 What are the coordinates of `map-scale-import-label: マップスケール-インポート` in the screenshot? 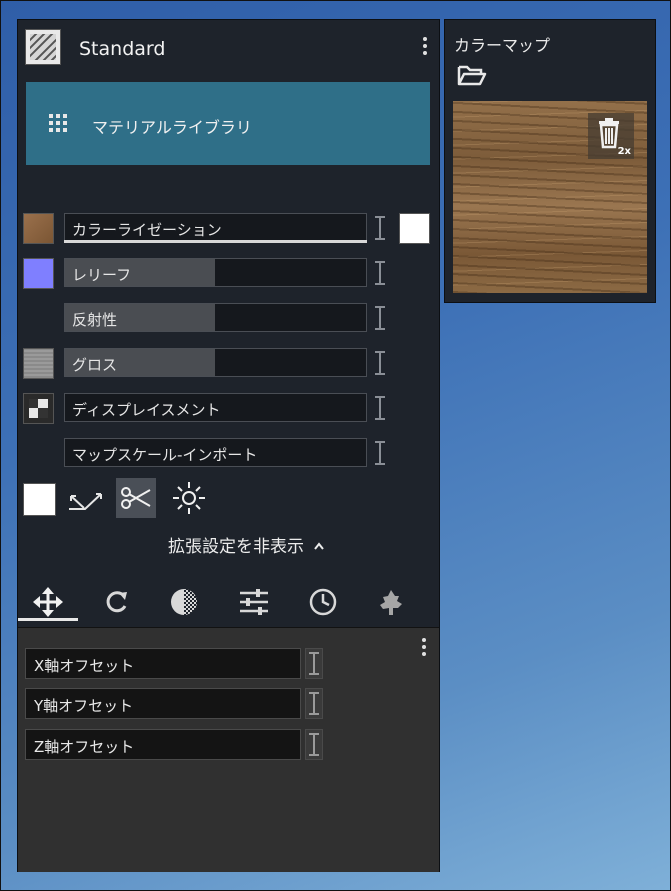 It's located at (165, 455).